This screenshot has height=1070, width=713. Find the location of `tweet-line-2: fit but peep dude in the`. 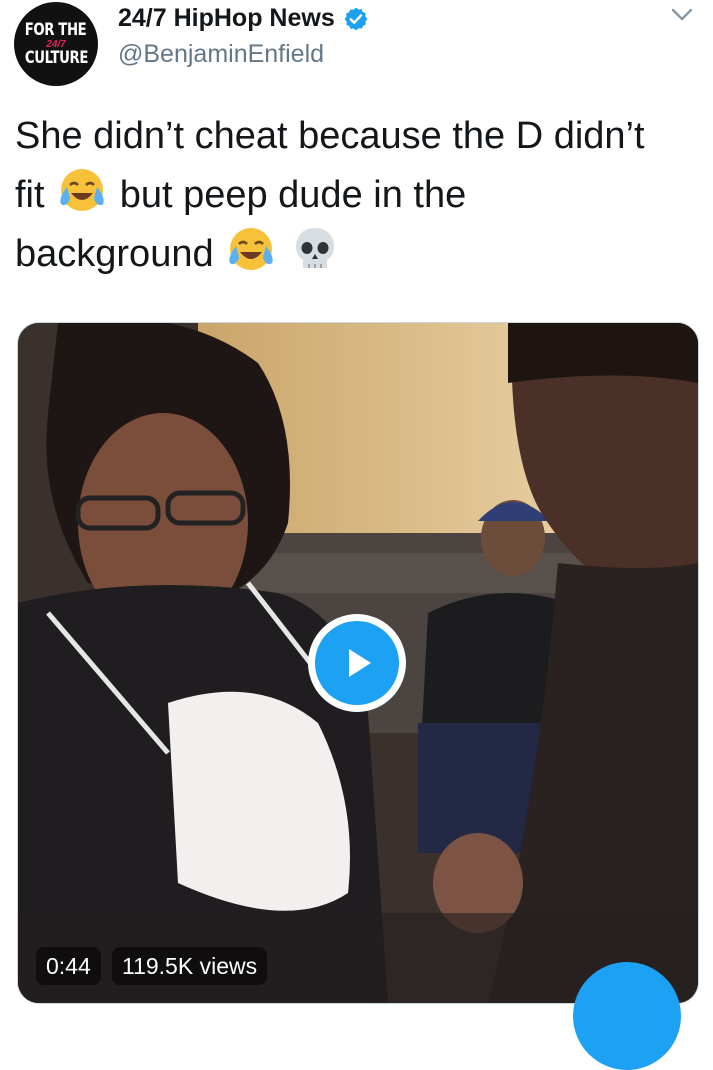

tweet-line-2: fit but peep dude in the is located at coordinates (360, 194).